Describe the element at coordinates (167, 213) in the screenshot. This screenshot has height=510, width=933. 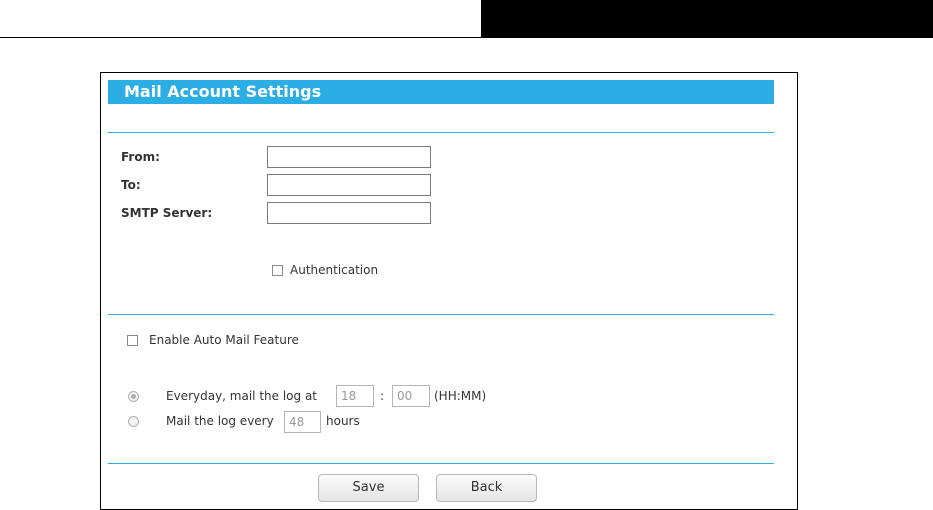
I see `smtp-server-label: SMTP Server:` at that location.